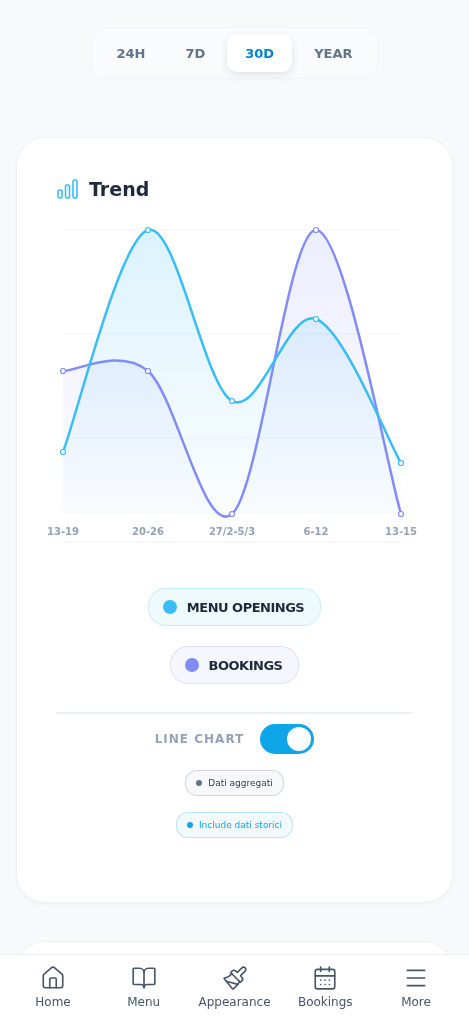 Image resolution: width=469 pixels, height=1024 pixels. I want to click on nav-item: Appearance, so click(234, 989).